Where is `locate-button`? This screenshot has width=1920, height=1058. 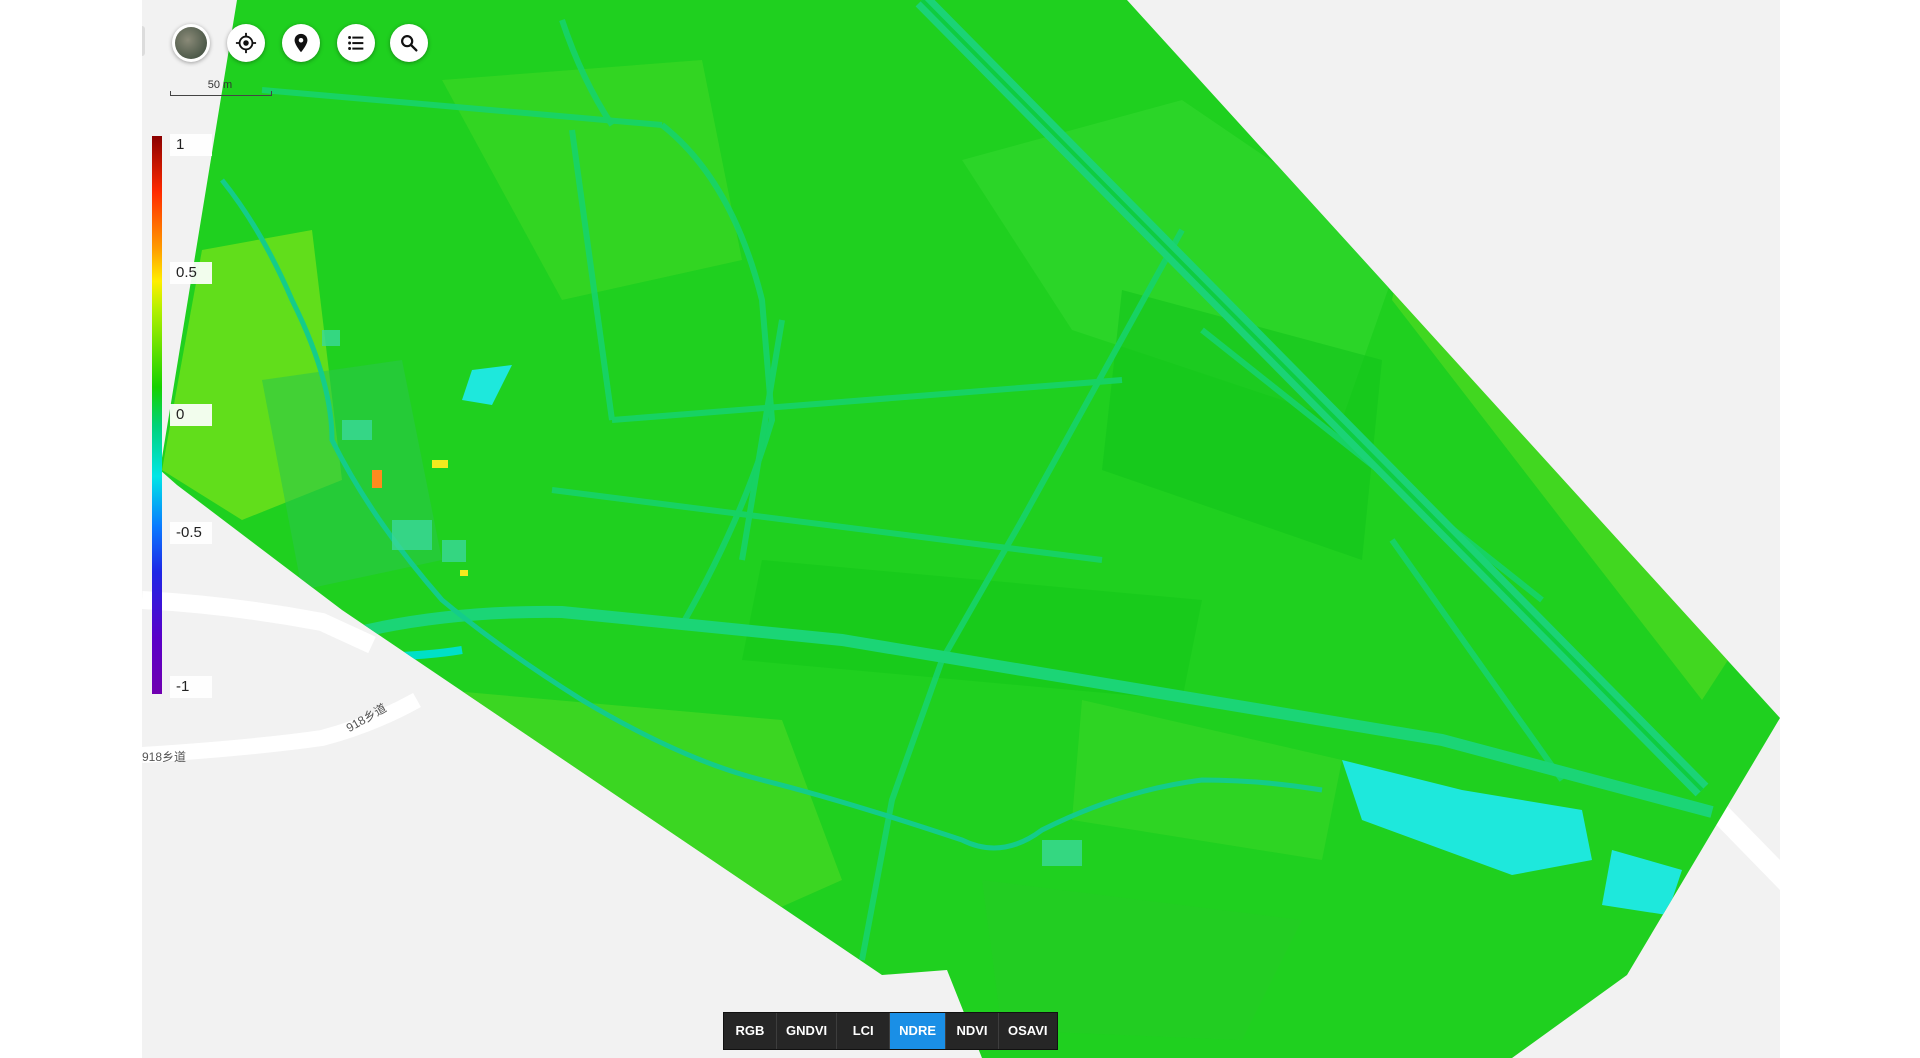
locate-button is located at coordinates (246, 43).